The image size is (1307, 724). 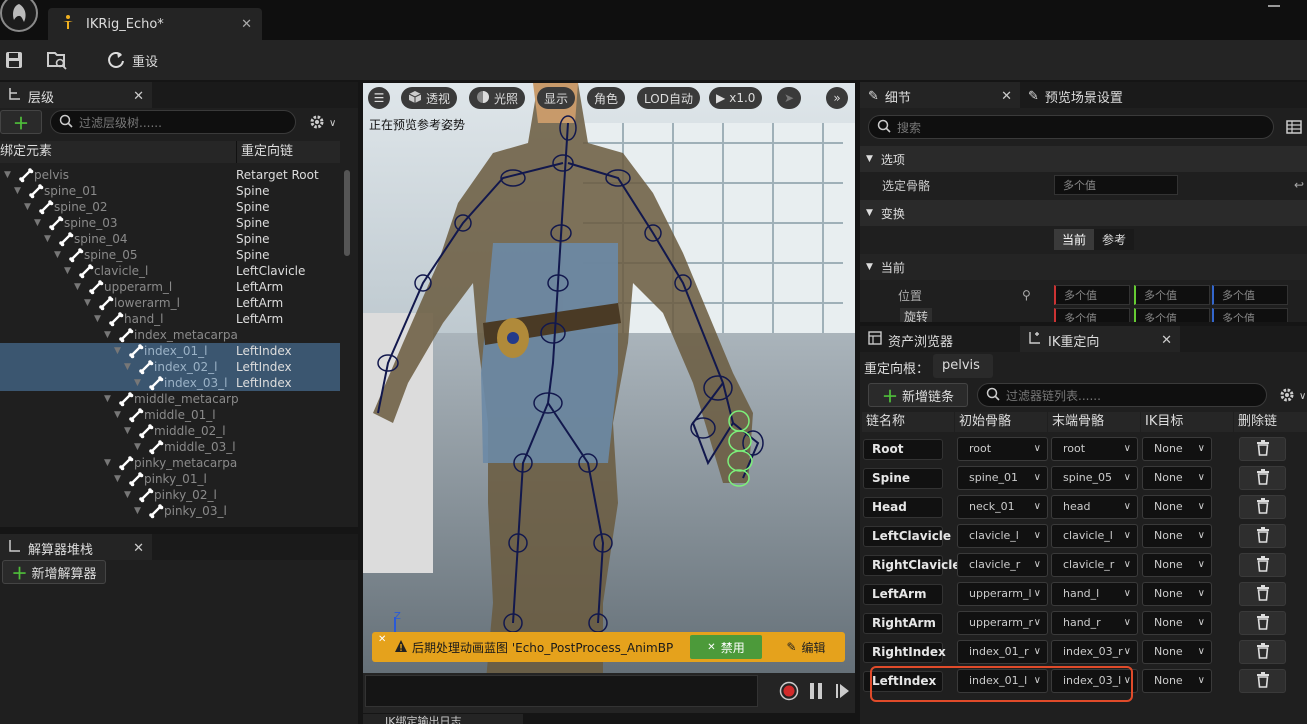 What do you see at coordinates (170, 511) in the screenshot?
I see `hierarchy-row: ▼ pinky_03_l` at bounding box center [170, 511].